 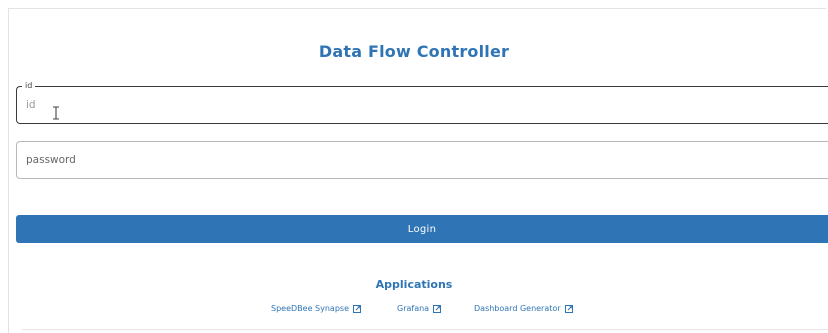 I want to click on link-speedbee-synapse: SpeeDBee Synapse, so click(x=316, y=308).